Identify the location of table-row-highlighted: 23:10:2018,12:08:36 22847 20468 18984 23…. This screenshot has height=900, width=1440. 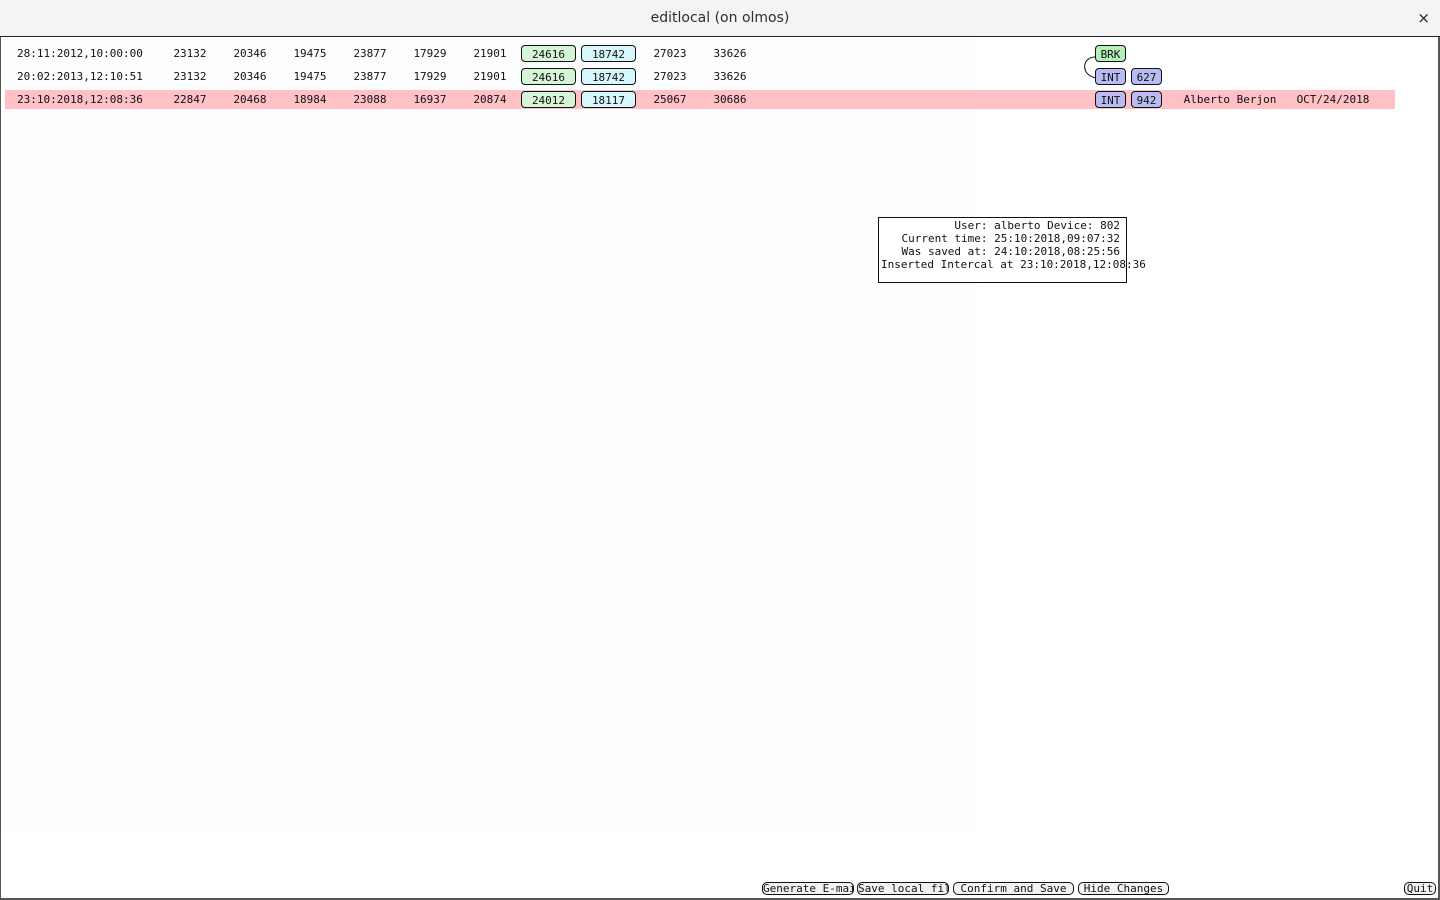
(700, 99).